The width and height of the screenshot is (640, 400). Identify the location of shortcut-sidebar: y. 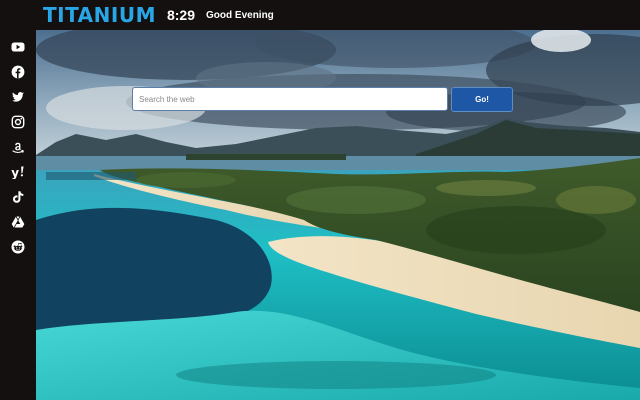
(18, 215).